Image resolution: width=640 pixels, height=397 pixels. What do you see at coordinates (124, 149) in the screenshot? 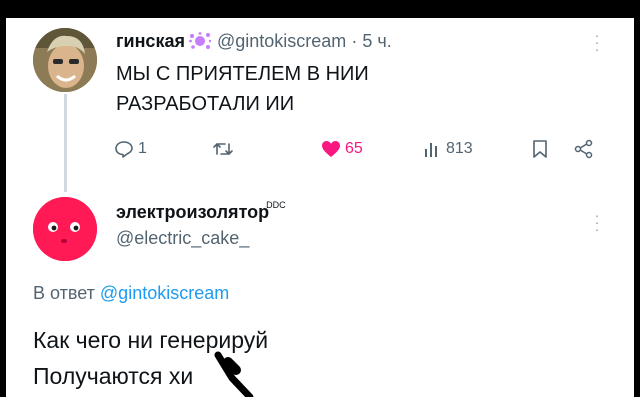
I see `reply-icon` at bounding box center [124, 149].